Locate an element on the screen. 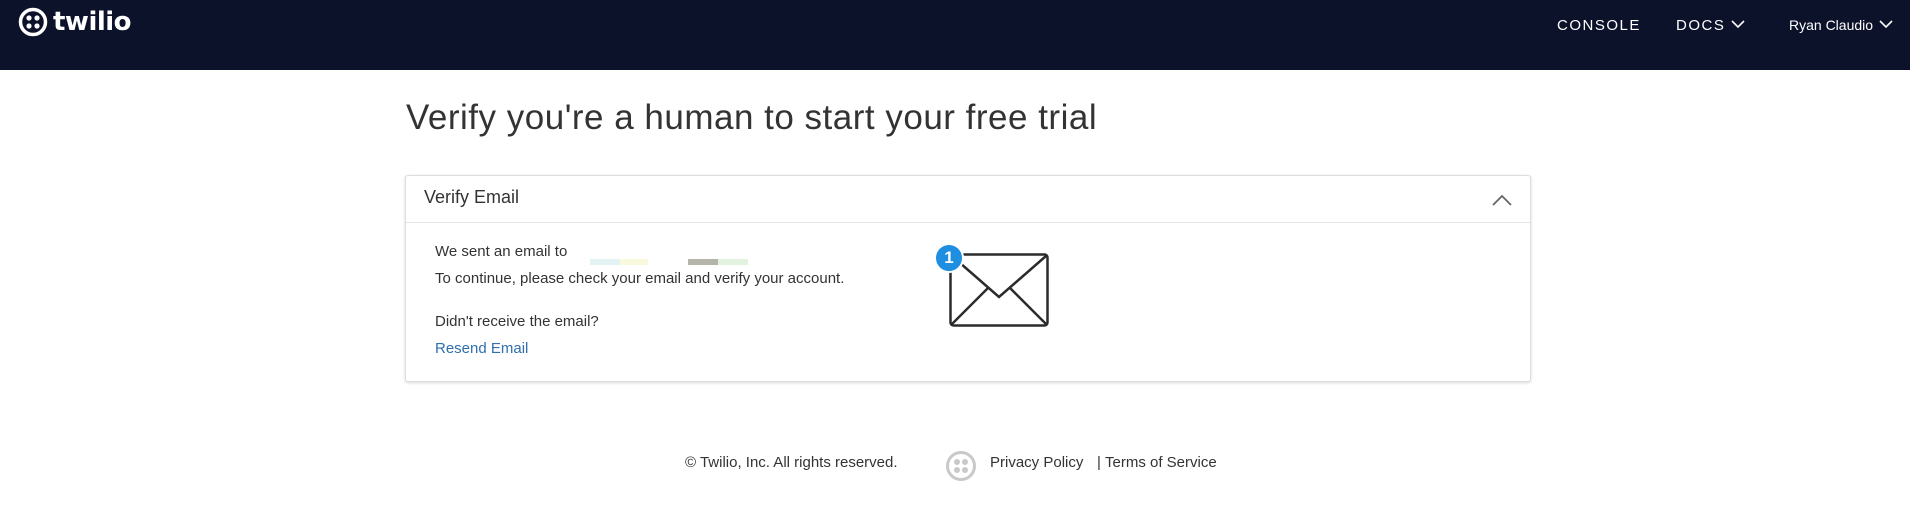 This screenshot has height=531, width=1910. top-navigation-bar: twilio CONSOLE DOCS Ryan Claudio is located at coordinates (955, 35).